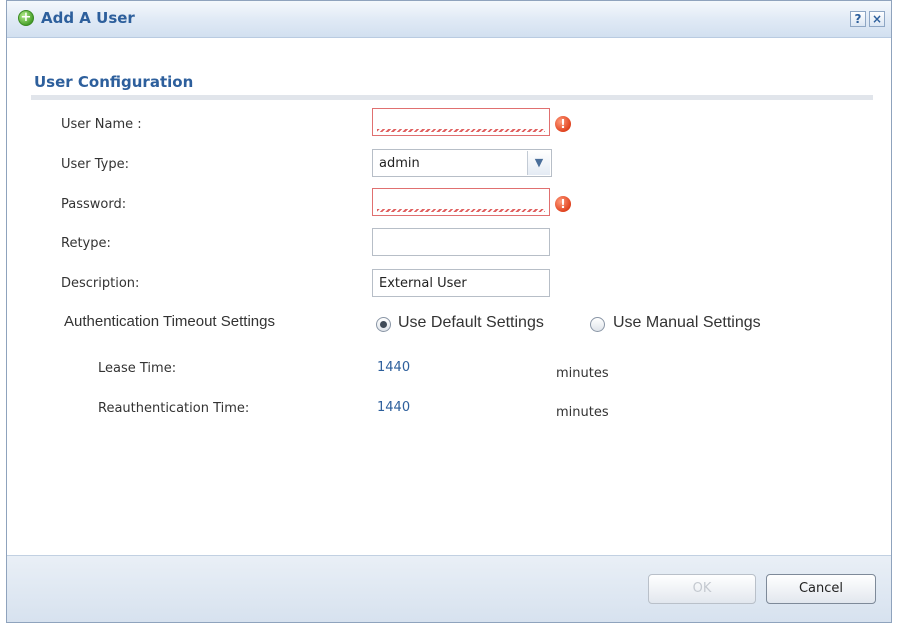 The width and height of the screenshot is (898, 629). Describe the element at coordinates (101, 124) in the screenshot. I see `user-name-label: User Name :` at that location.